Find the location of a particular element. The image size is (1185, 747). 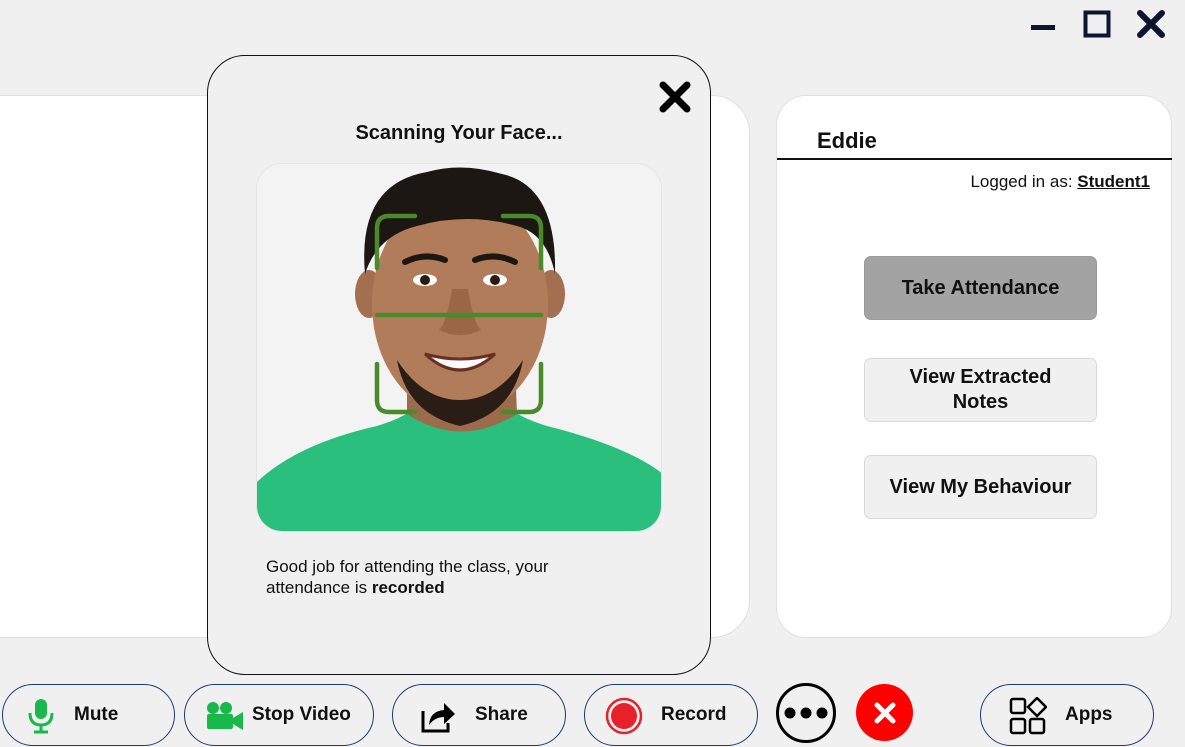

divider is located at coordinates (974, 159).